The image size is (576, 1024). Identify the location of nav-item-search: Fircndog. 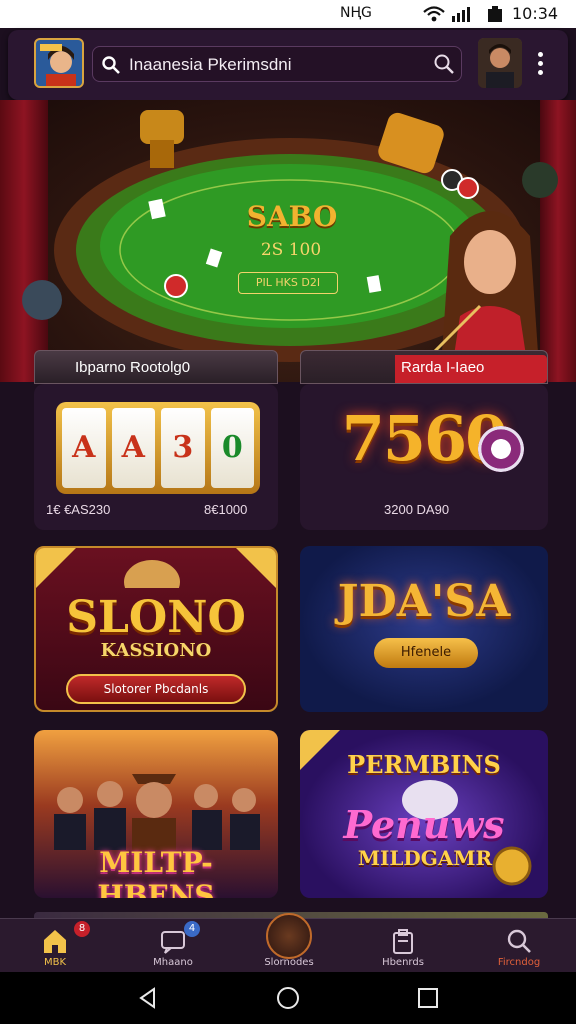
(519, 946).